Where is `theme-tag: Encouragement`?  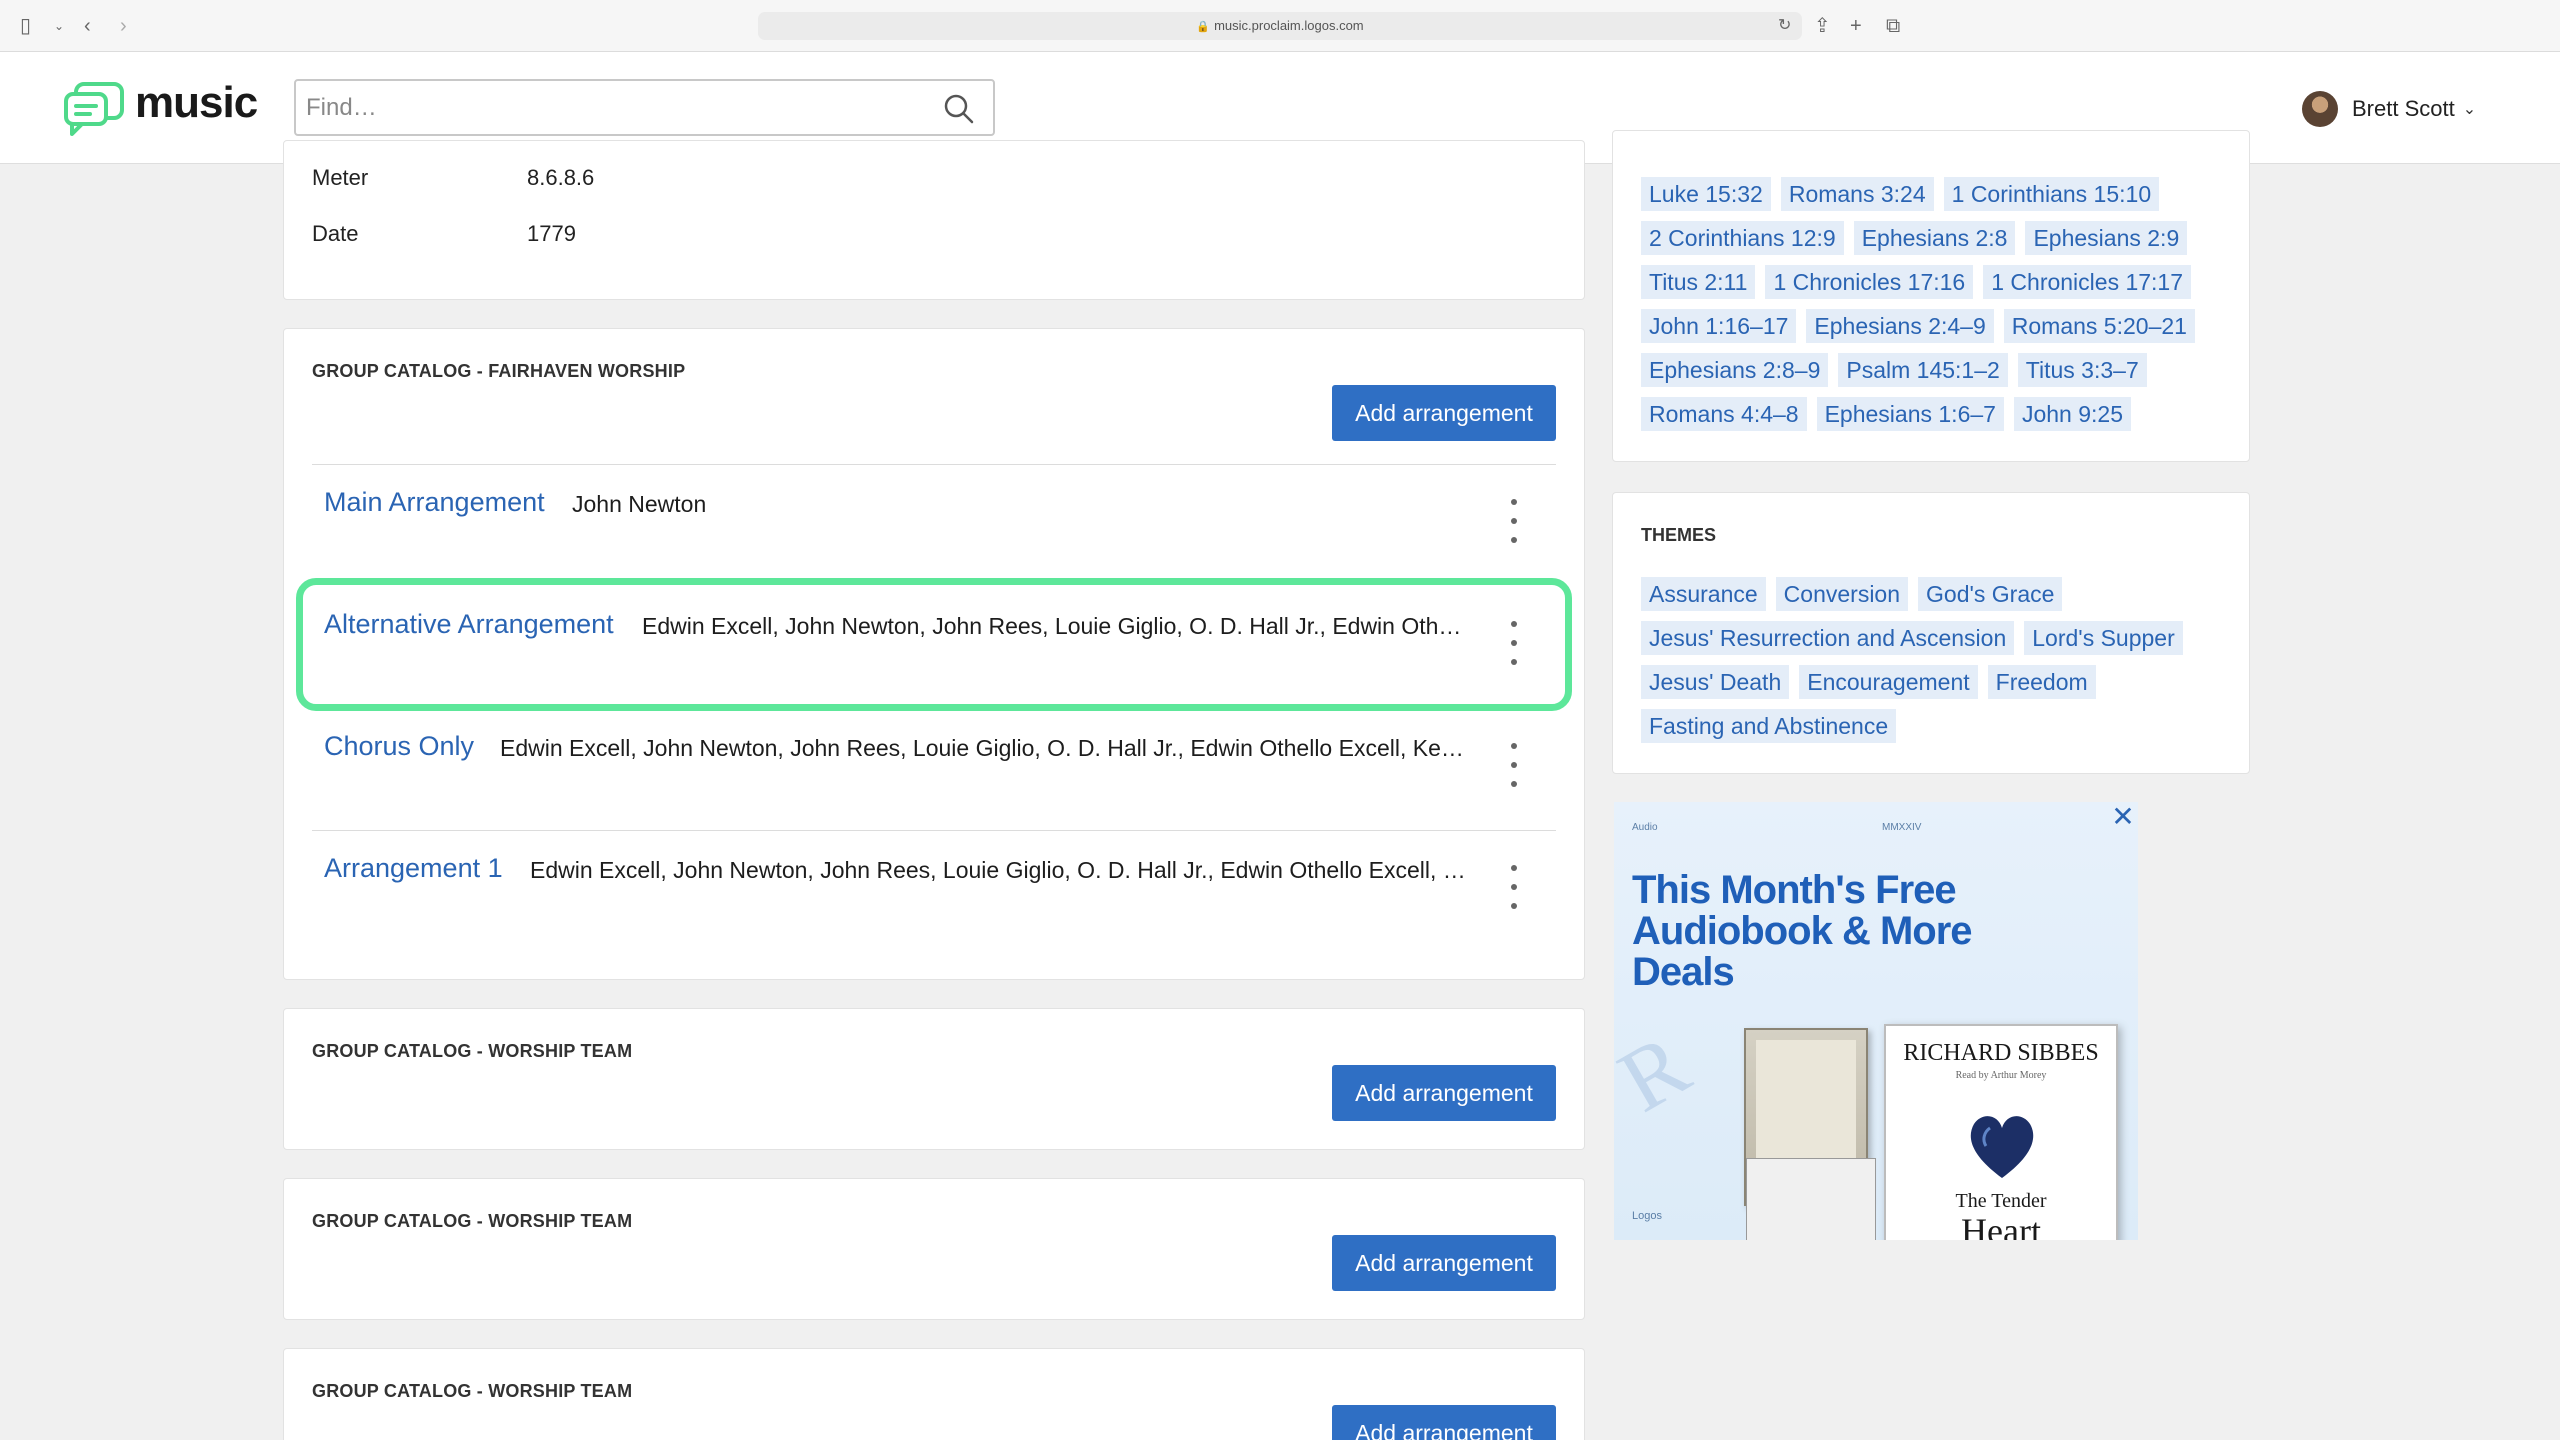
theme-tag: Encouragement is located at coordinates (1888, 682).